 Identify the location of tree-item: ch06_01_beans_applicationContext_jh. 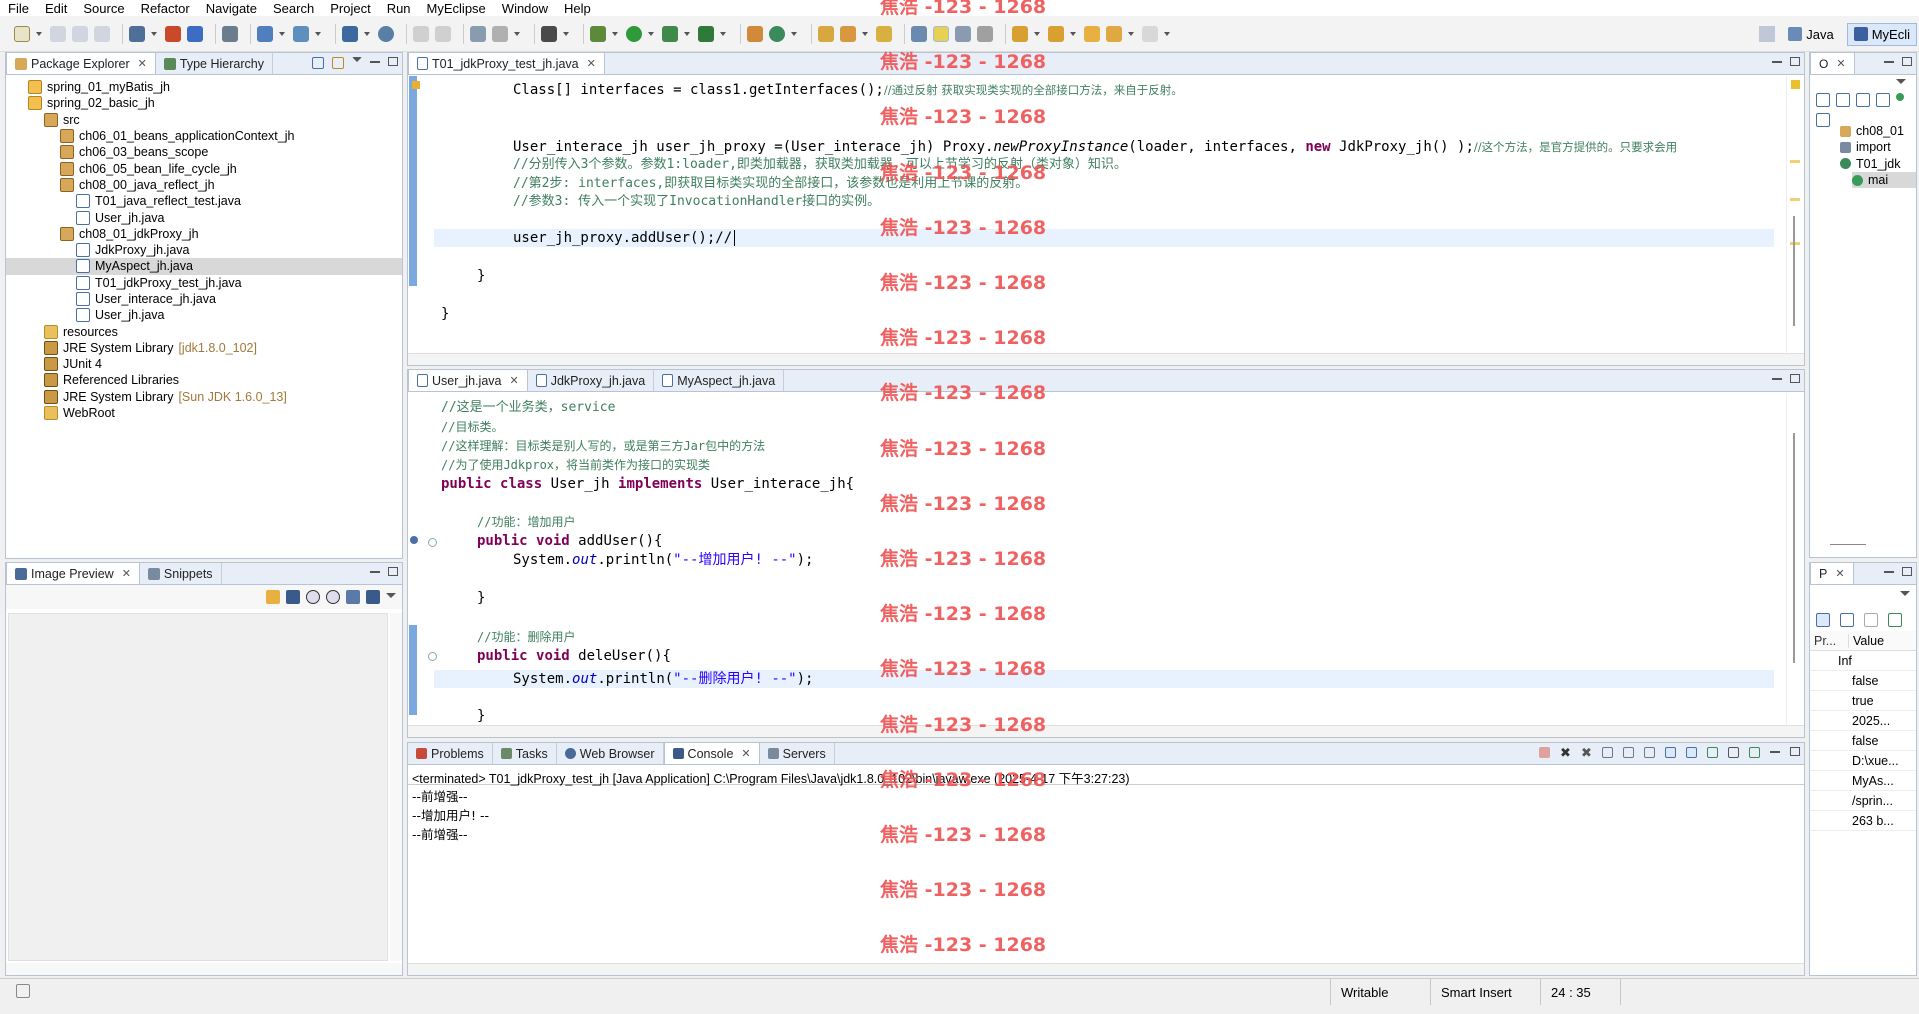
(204, 136).